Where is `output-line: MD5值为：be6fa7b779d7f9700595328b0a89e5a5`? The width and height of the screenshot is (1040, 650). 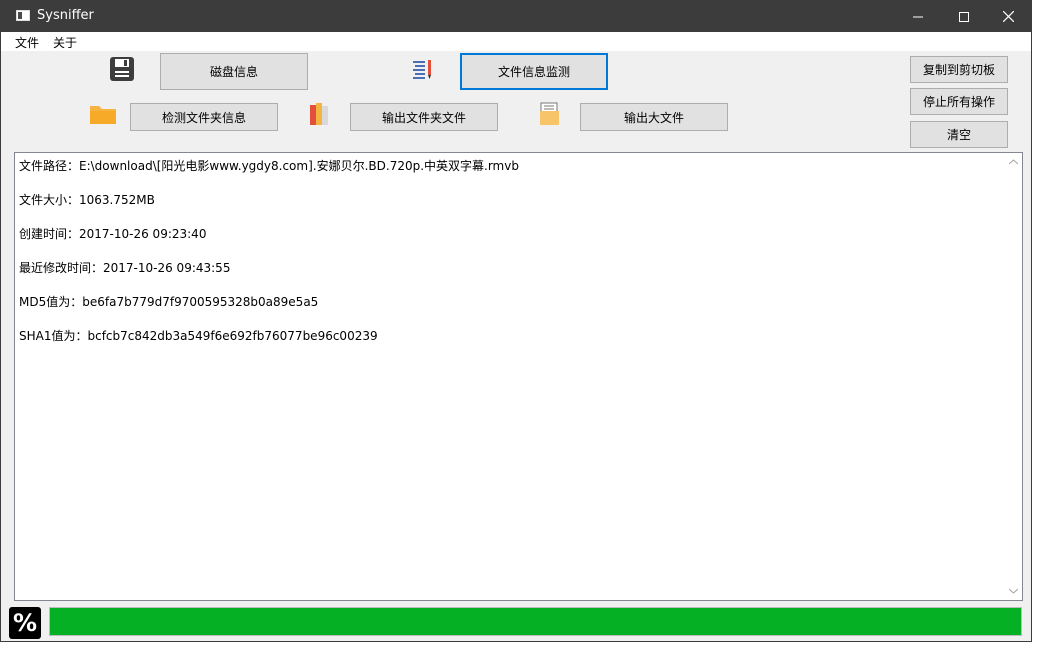
output-line: MD5值为：be6fa7b779d7f9700595328b0a89e5a5 is located at coordinates (169, 302).